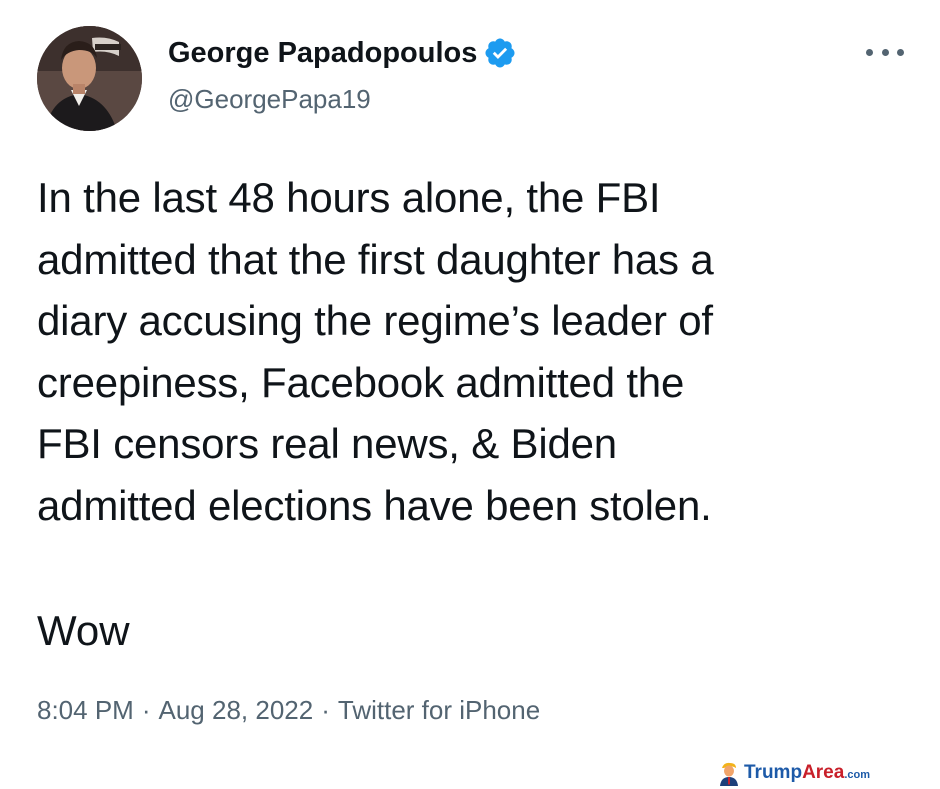  I want to click on trump-figure-icon, so click(729, 774).